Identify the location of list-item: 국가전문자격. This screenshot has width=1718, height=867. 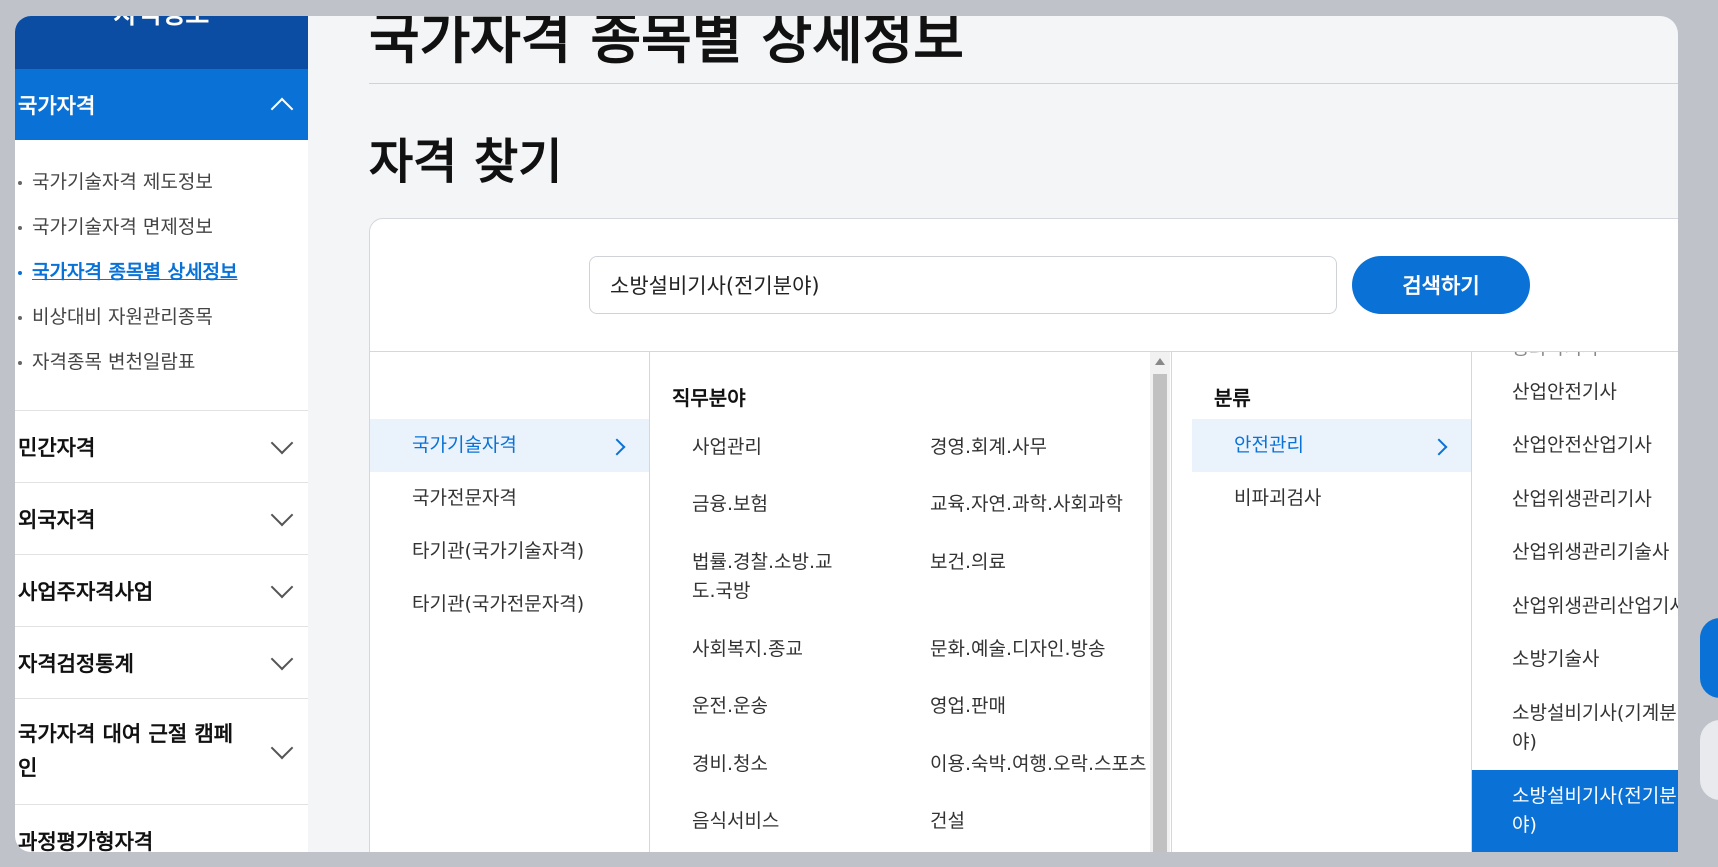
(509, 498).